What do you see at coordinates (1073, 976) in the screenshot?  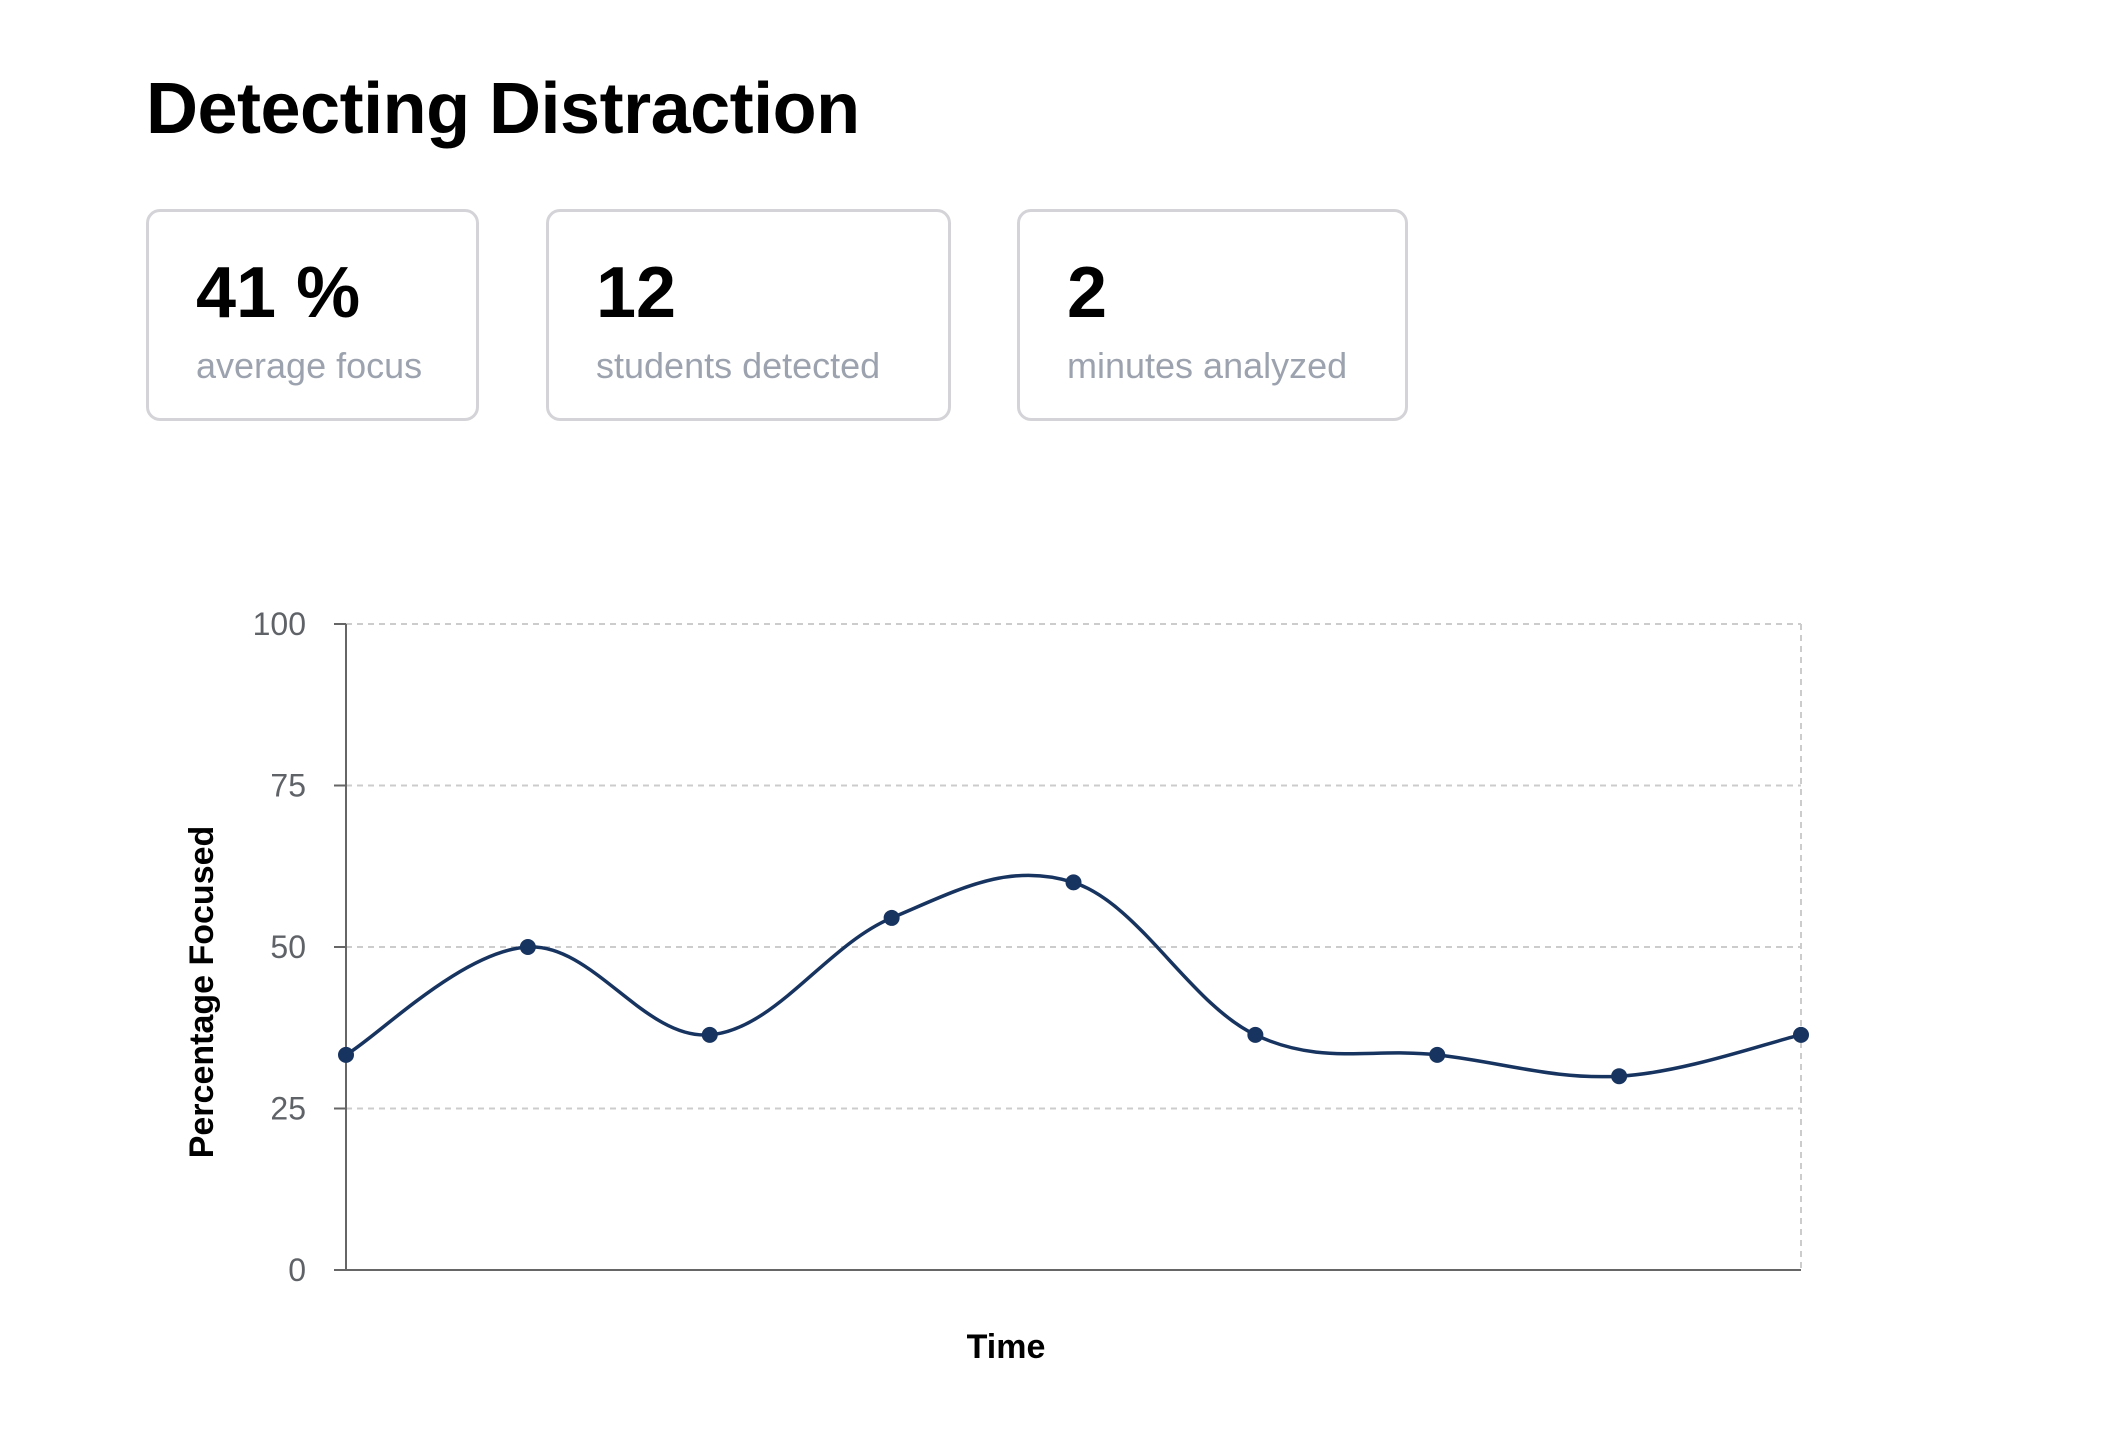 I see `focus-series-line` at bounding box center [1073, 976].